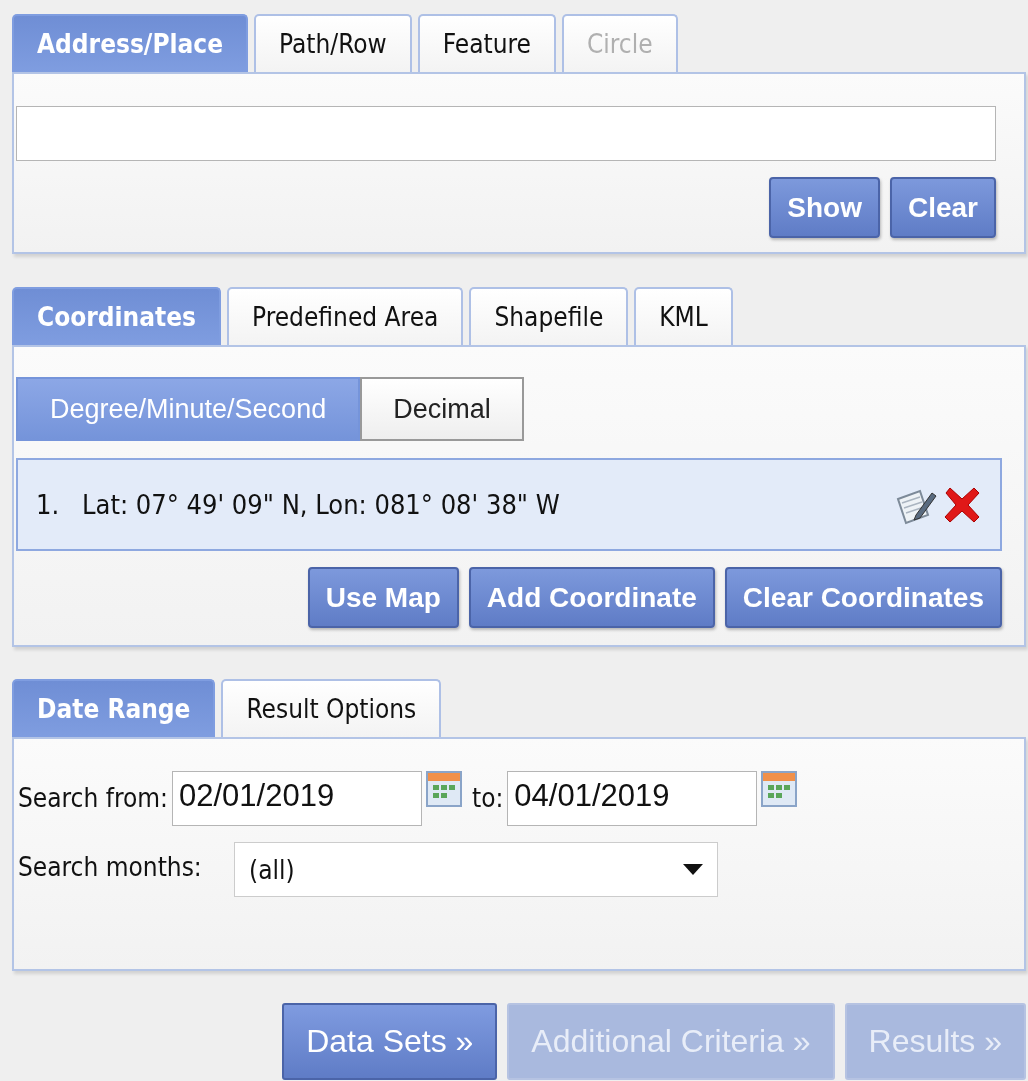 This screenshot has height=1081, width=1028. Describe the element at coordinates (383, 597) in the screenshot. I see `action-button: Use Map` at that location.